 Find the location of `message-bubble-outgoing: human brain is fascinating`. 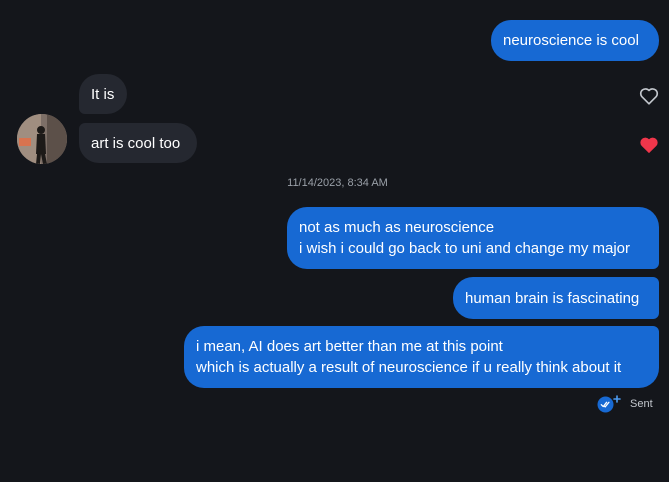

message-bubble-outgoing: human brain is fascinating is located at coordinates (556, 298).